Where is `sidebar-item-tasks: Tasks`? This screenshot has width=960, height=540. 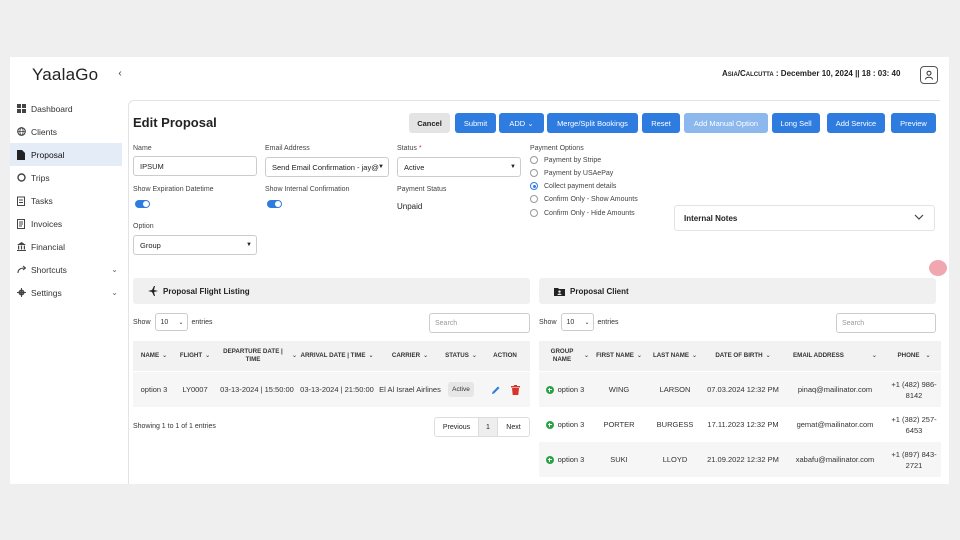 sidebar-item-tasks: Tasks is located at coordinates (66, 200).